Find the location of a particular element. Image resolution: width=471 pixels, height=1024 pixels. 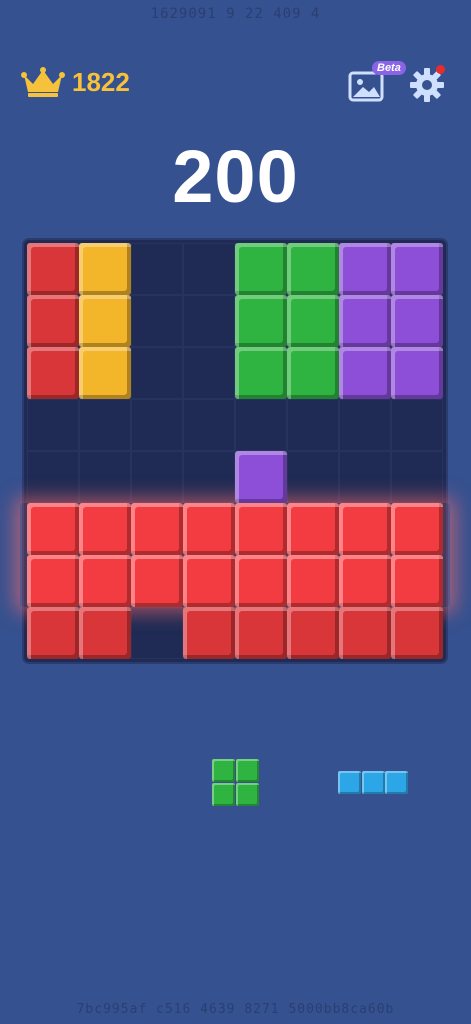

green-square-piece is located at coordinates (235, 782).